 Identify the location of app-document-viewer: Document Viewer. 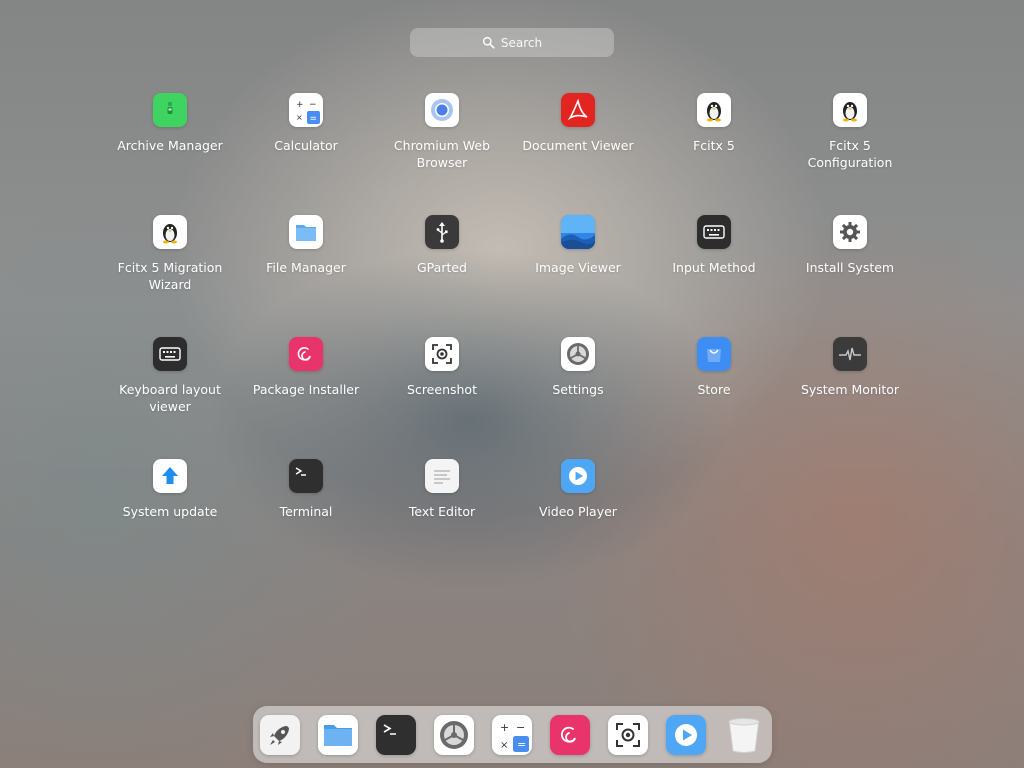
(578, 154).